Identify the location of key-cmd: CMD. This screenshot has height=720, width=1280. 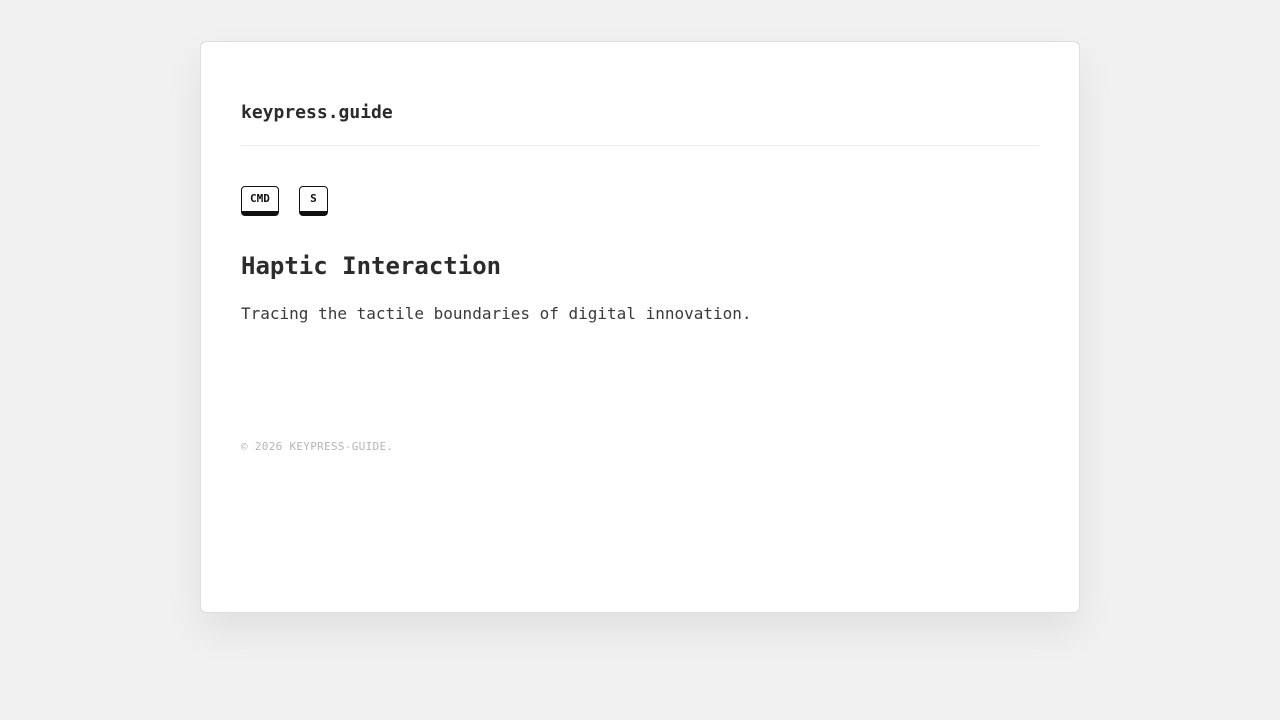
(260, 201).